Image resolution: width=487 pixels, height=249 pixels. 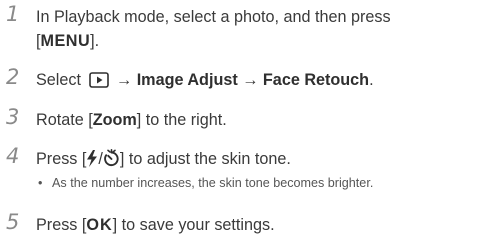 What do you see at coordinates (187, 80) in the screenshot?
I see `menu-item-image-adjust: Image Adjust` at bounding box center [187, 80].